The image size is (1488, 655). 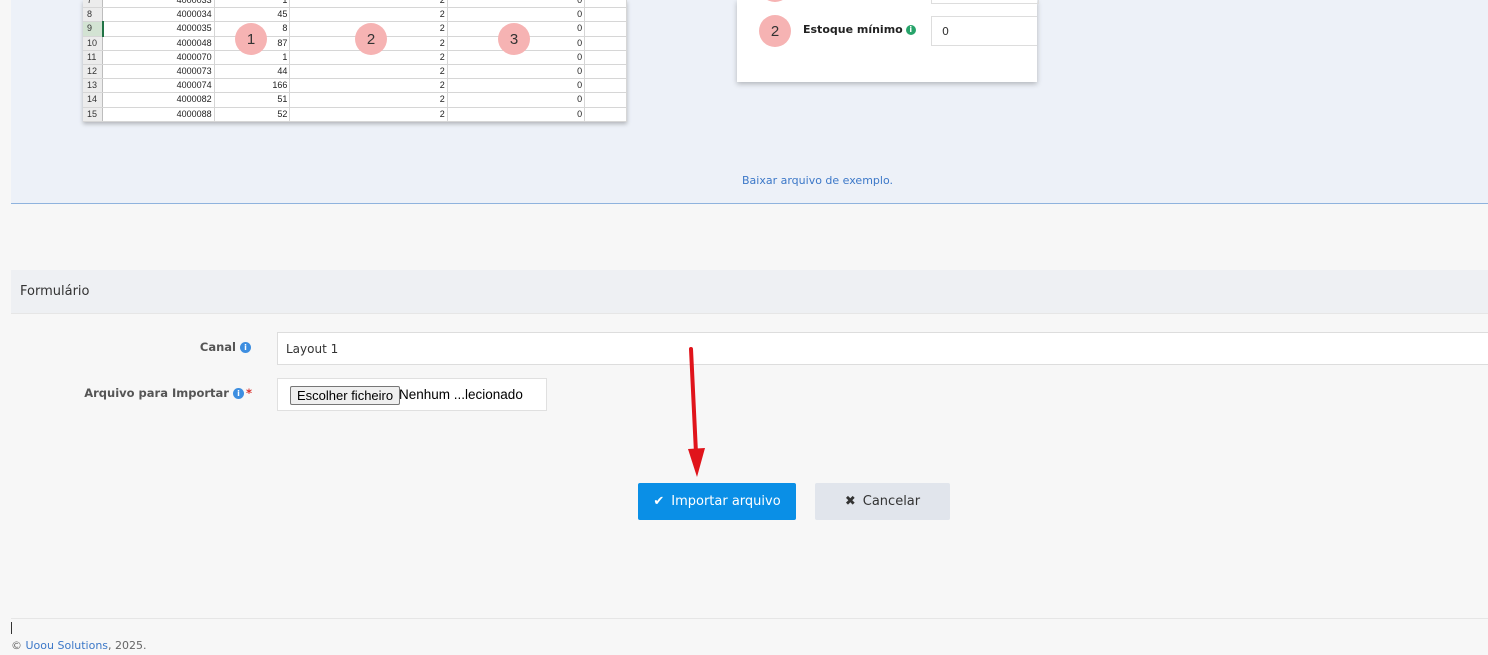 What do you see at coordinates (93, 72) in the screenshot?
I see `row-number-cell: 12` at bounding box center [93, 72].